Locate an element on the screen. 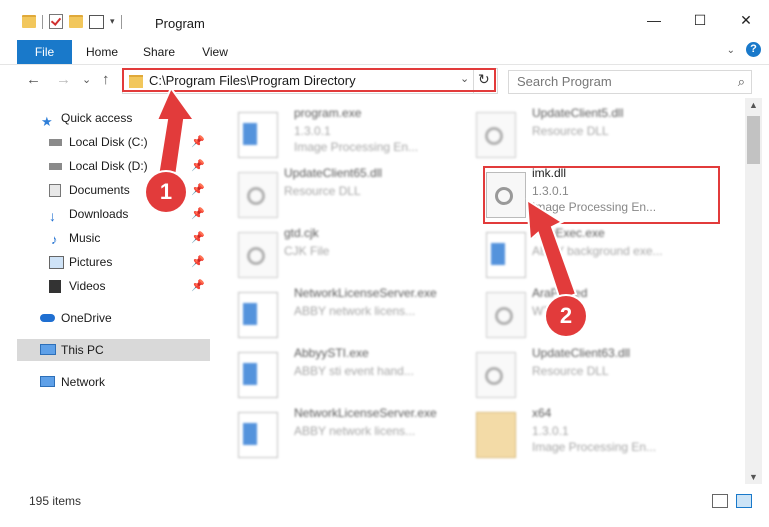 The height and width of the screenshot is (527, 769). step-1-badge: 1 is located at coordinates (166, 192).